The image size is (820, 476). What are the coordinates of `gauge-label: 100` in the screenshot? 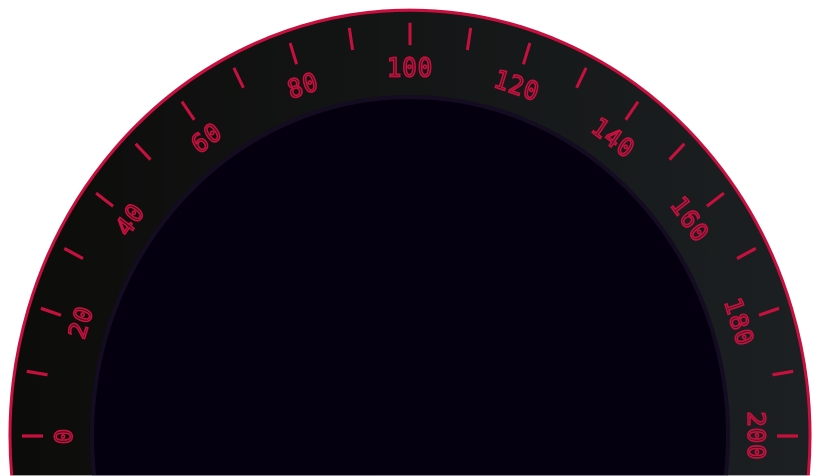 It's located at (410, 68).